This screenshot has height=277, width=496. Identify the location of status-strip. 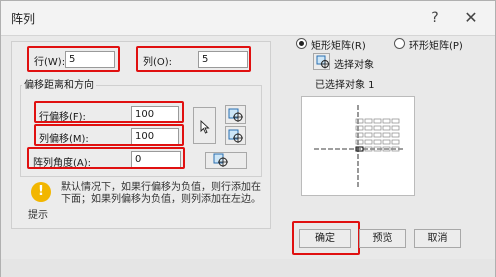
(248, 268).